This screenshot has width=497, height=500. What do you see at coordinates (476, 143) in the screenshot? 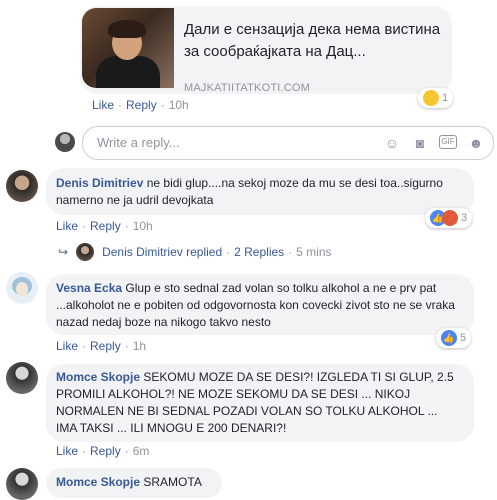
I see `sticker-icon: ☻` at bounding box center [476, 143].